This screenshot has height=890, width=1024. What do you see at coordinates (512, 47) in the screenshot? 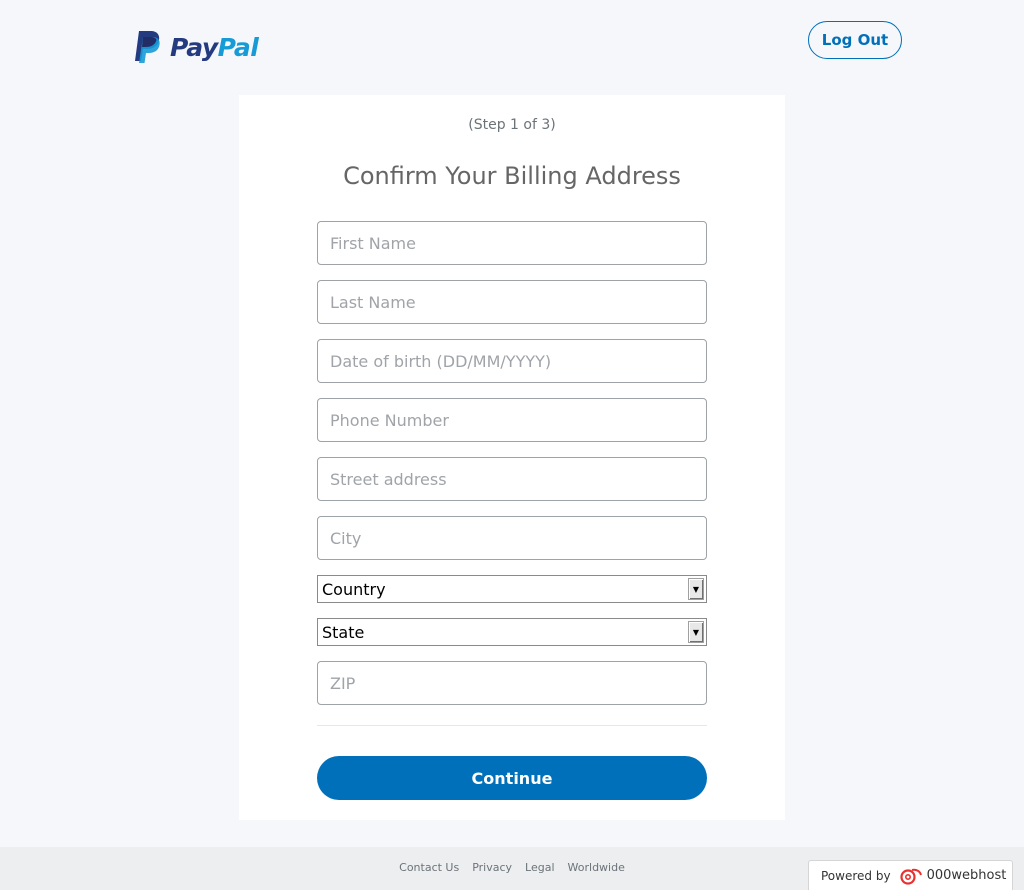
I see `page-header: PayPal Log Out` at bounding box center [512, 47].